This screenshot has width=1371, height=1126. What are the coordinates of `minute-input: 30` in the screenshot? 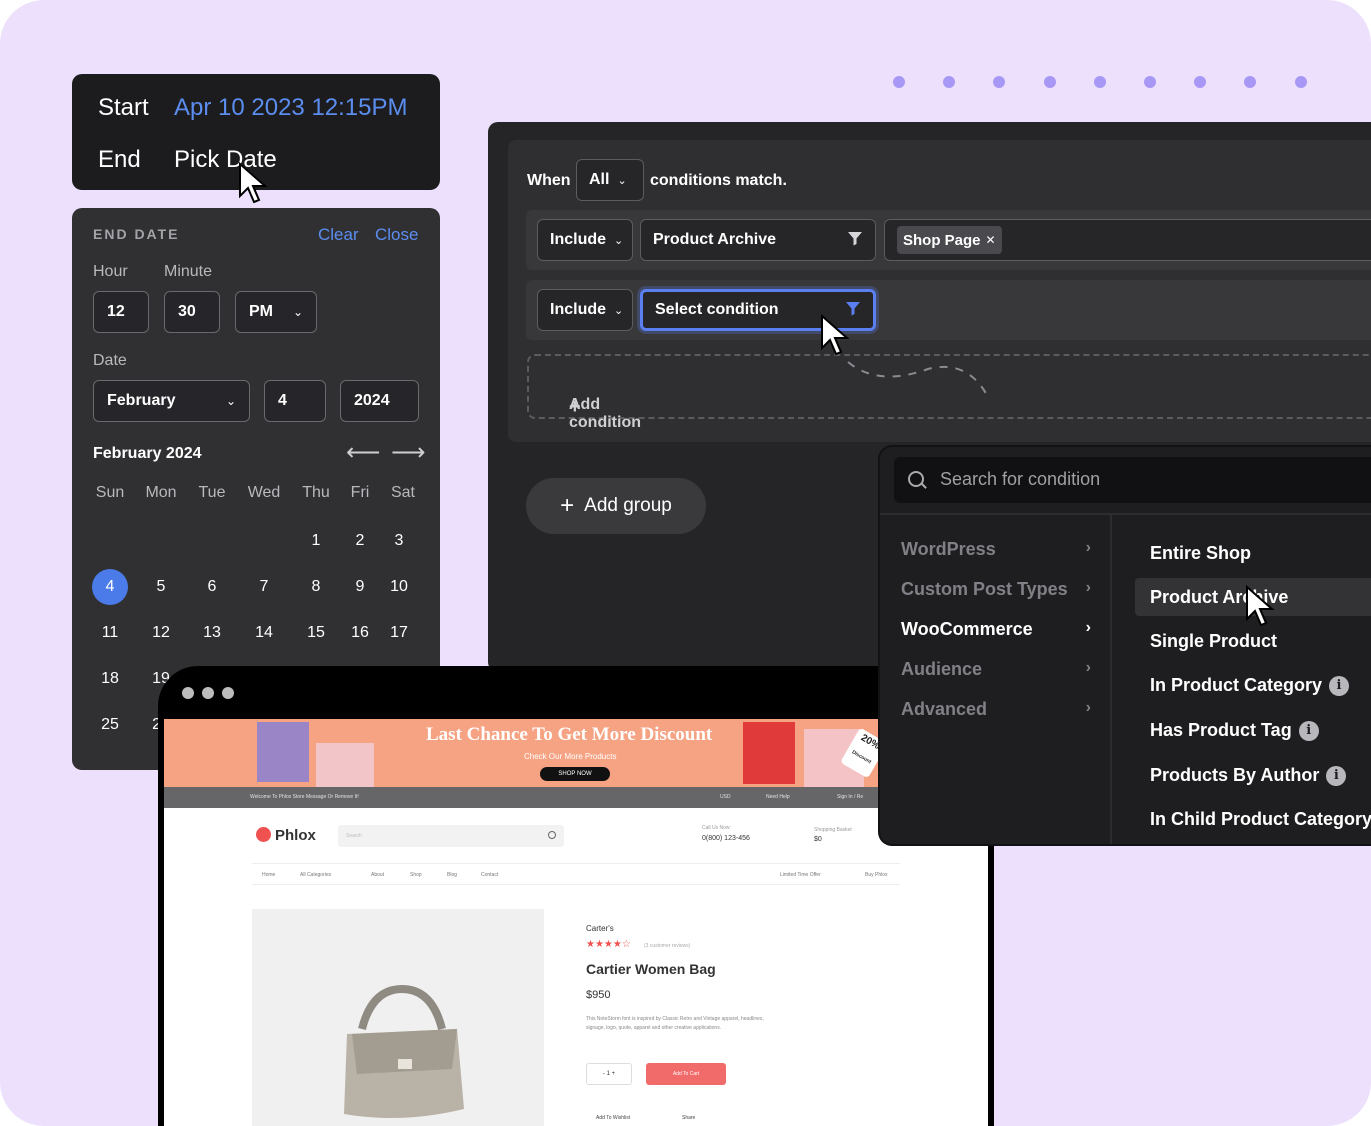 It's located at (192, 312).